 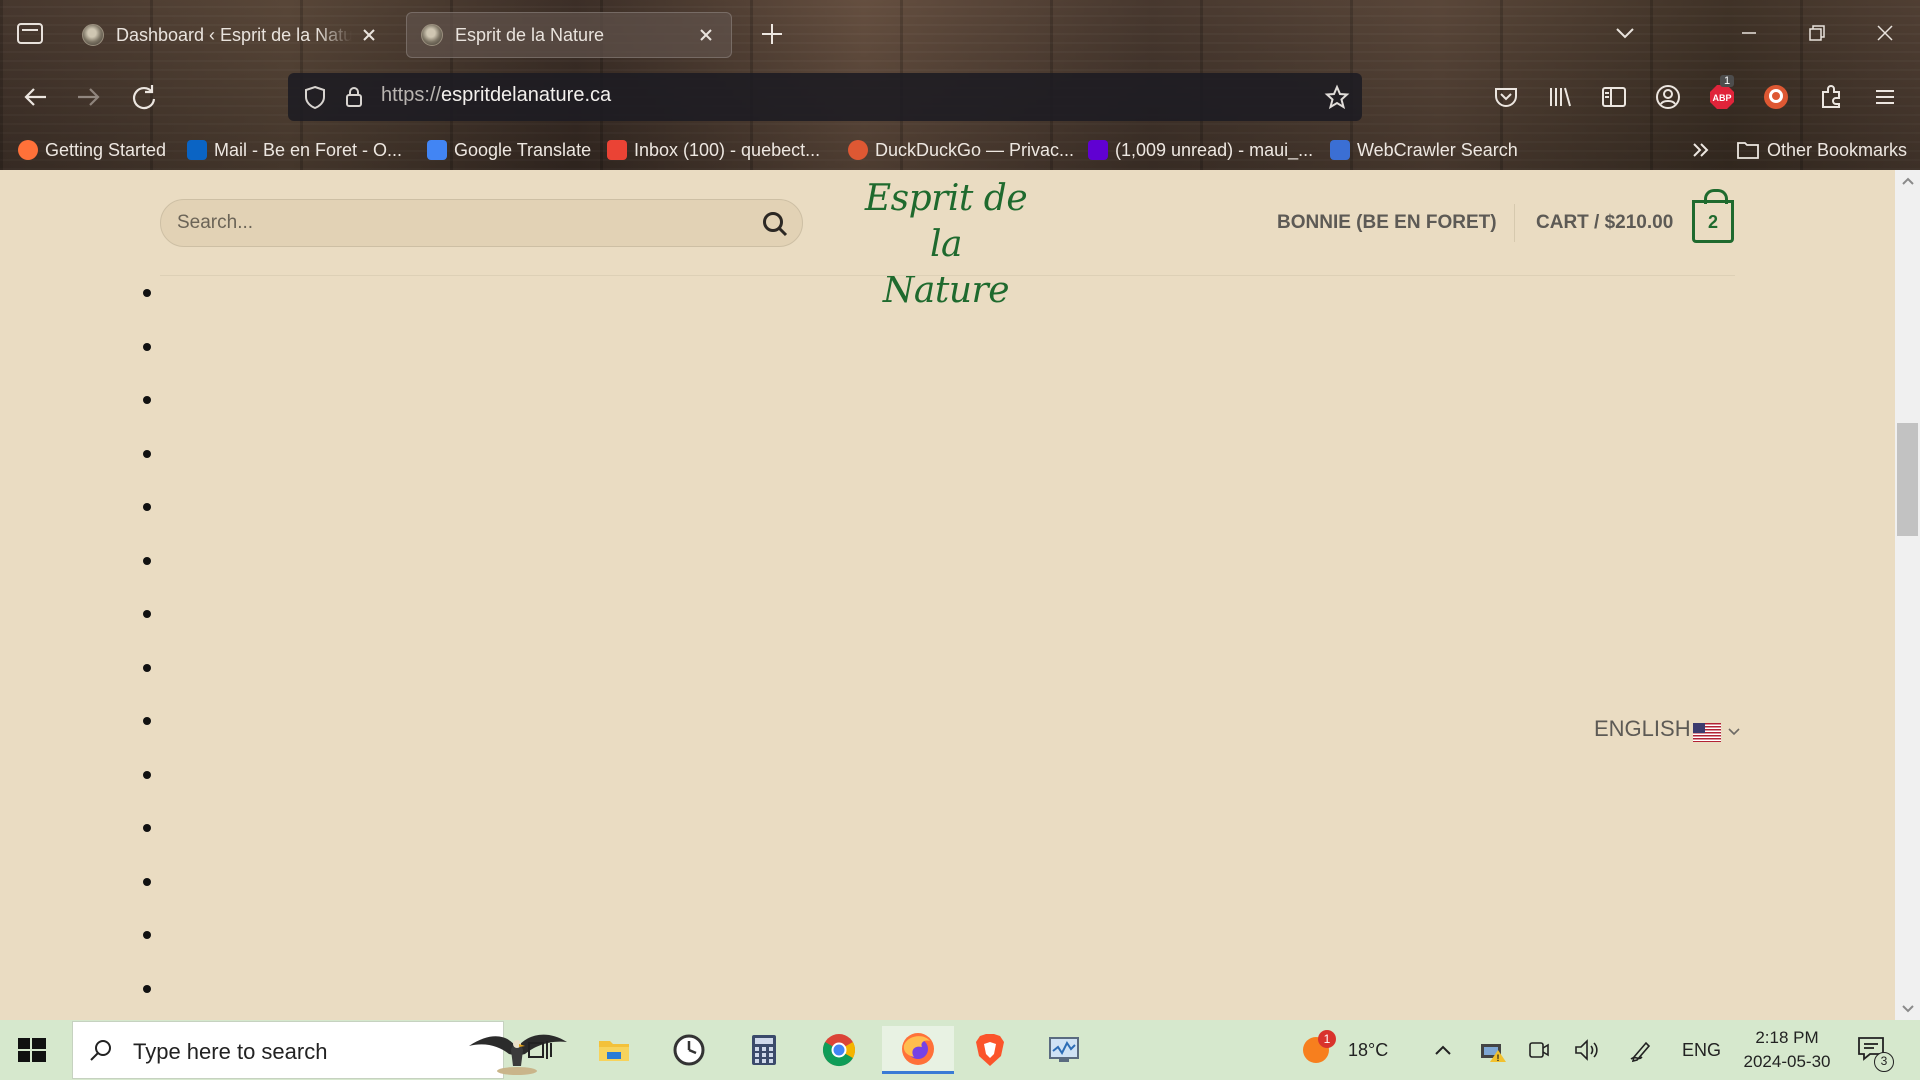 I want to click on clock-time: 2:18 PM, so click(x=1787, y=1037).